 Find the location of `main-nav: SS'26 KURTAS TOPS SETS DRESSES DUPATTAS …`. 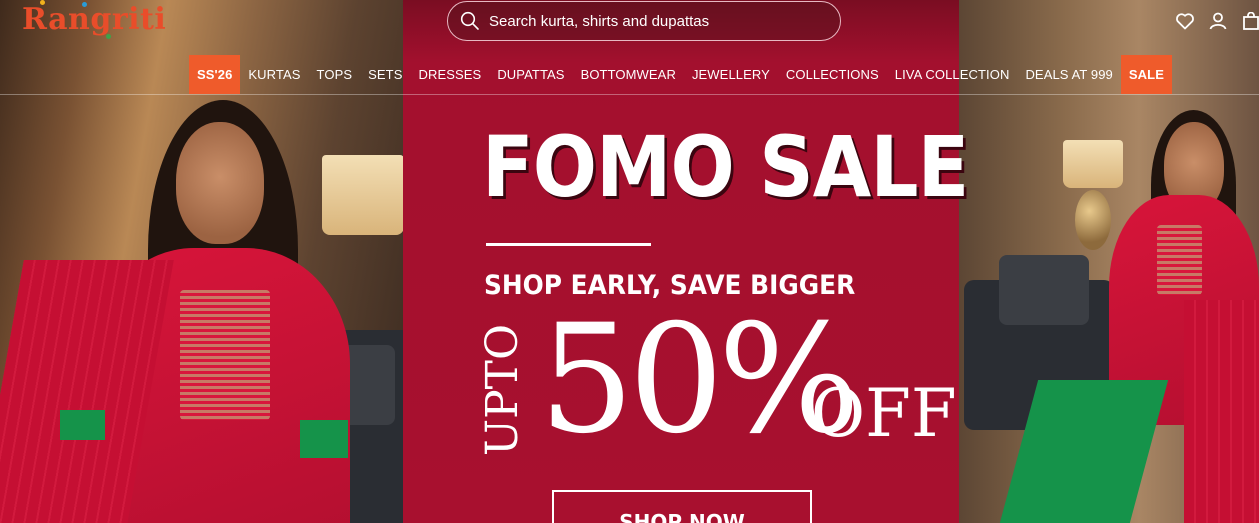

main-nav: SS'26 KURTAS TOPS SETS DRESSES DUPATTAS … is located at coordinates (680, 74).